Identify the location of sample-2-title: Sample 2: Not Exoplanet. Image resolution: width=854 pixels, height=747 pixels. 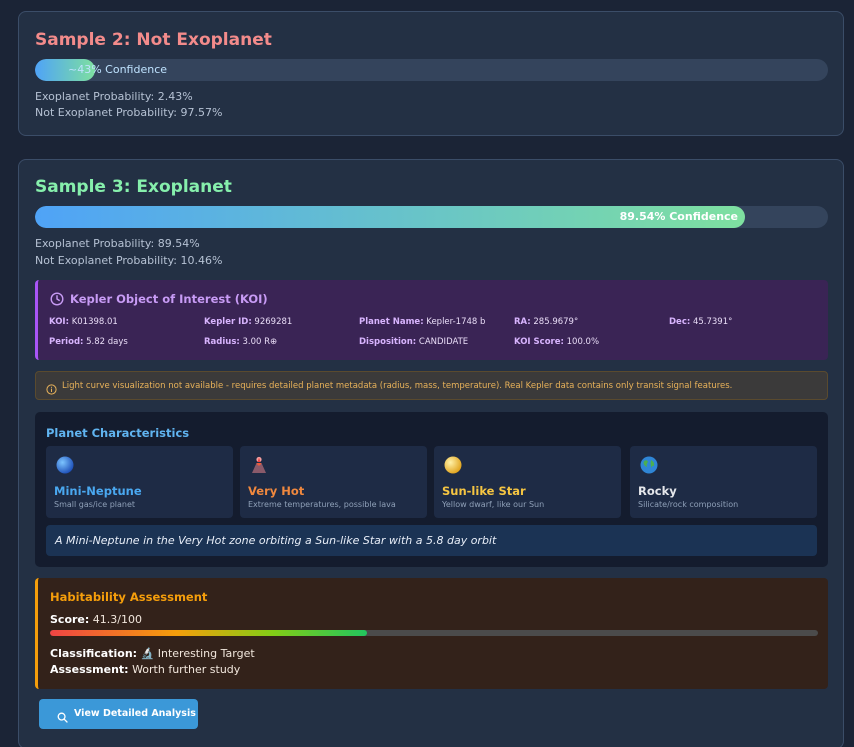
(153, 40).